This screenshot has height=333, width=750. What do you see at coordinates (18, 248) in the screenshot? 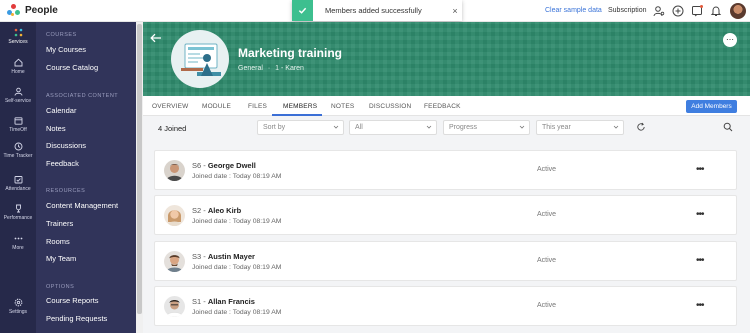
I see `rail-label: More` at bounding box center [18, 248].